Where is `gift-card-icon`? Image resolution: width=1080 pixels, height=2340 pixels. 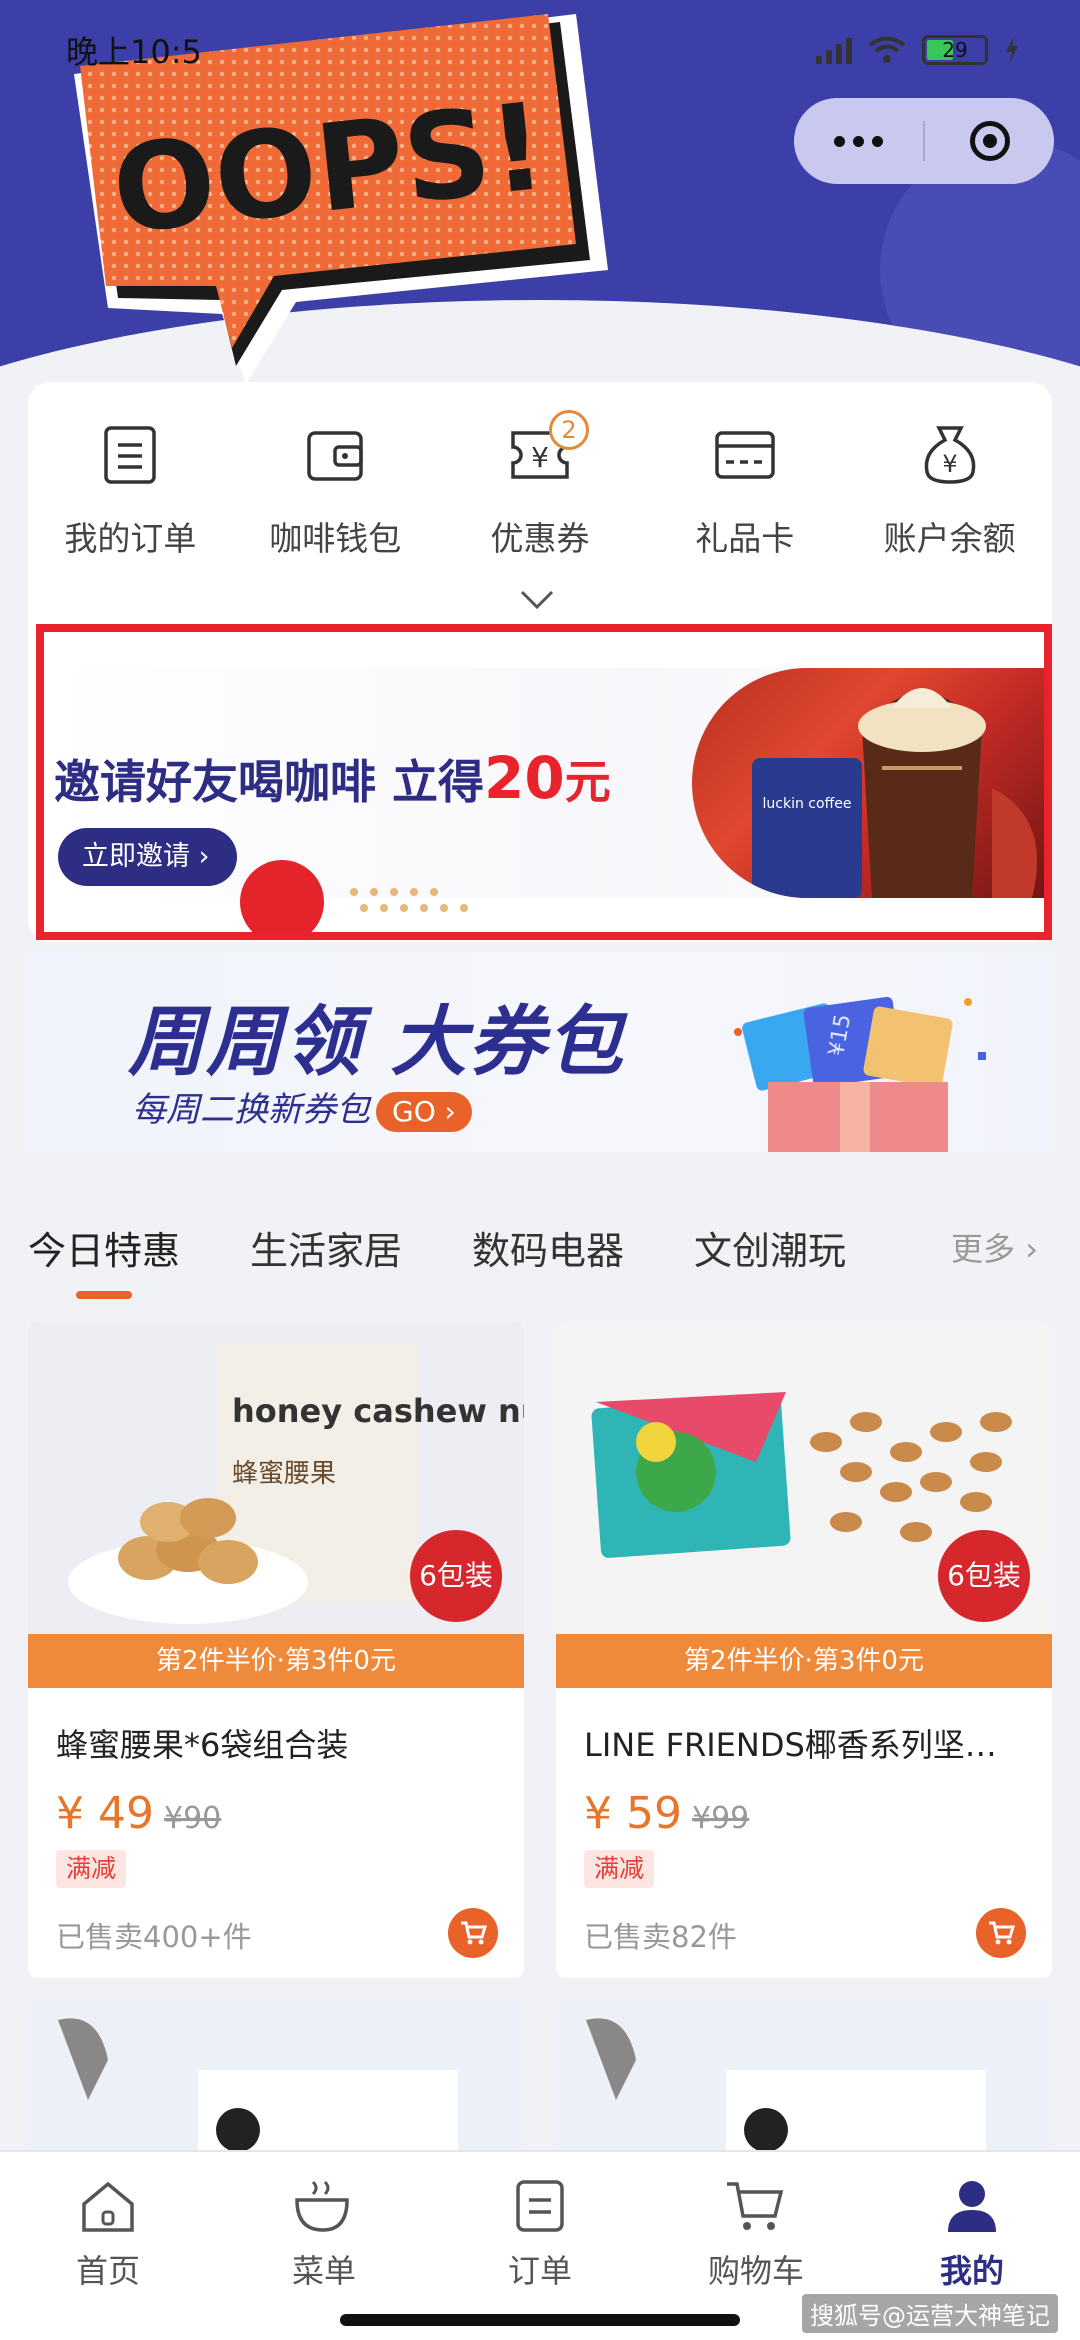 gift-card-icon is located at coordinates (745, 455).